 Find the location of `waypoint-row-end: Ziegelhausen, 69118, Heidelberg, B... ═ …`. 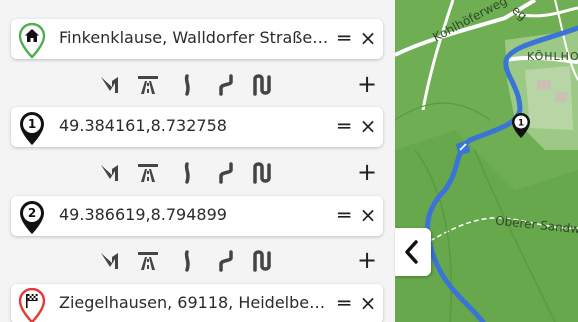

waypoint-row-end: Ziegelhausen, 69118, Heidelberg, B... ═ … is located at coordinates (197, 303).